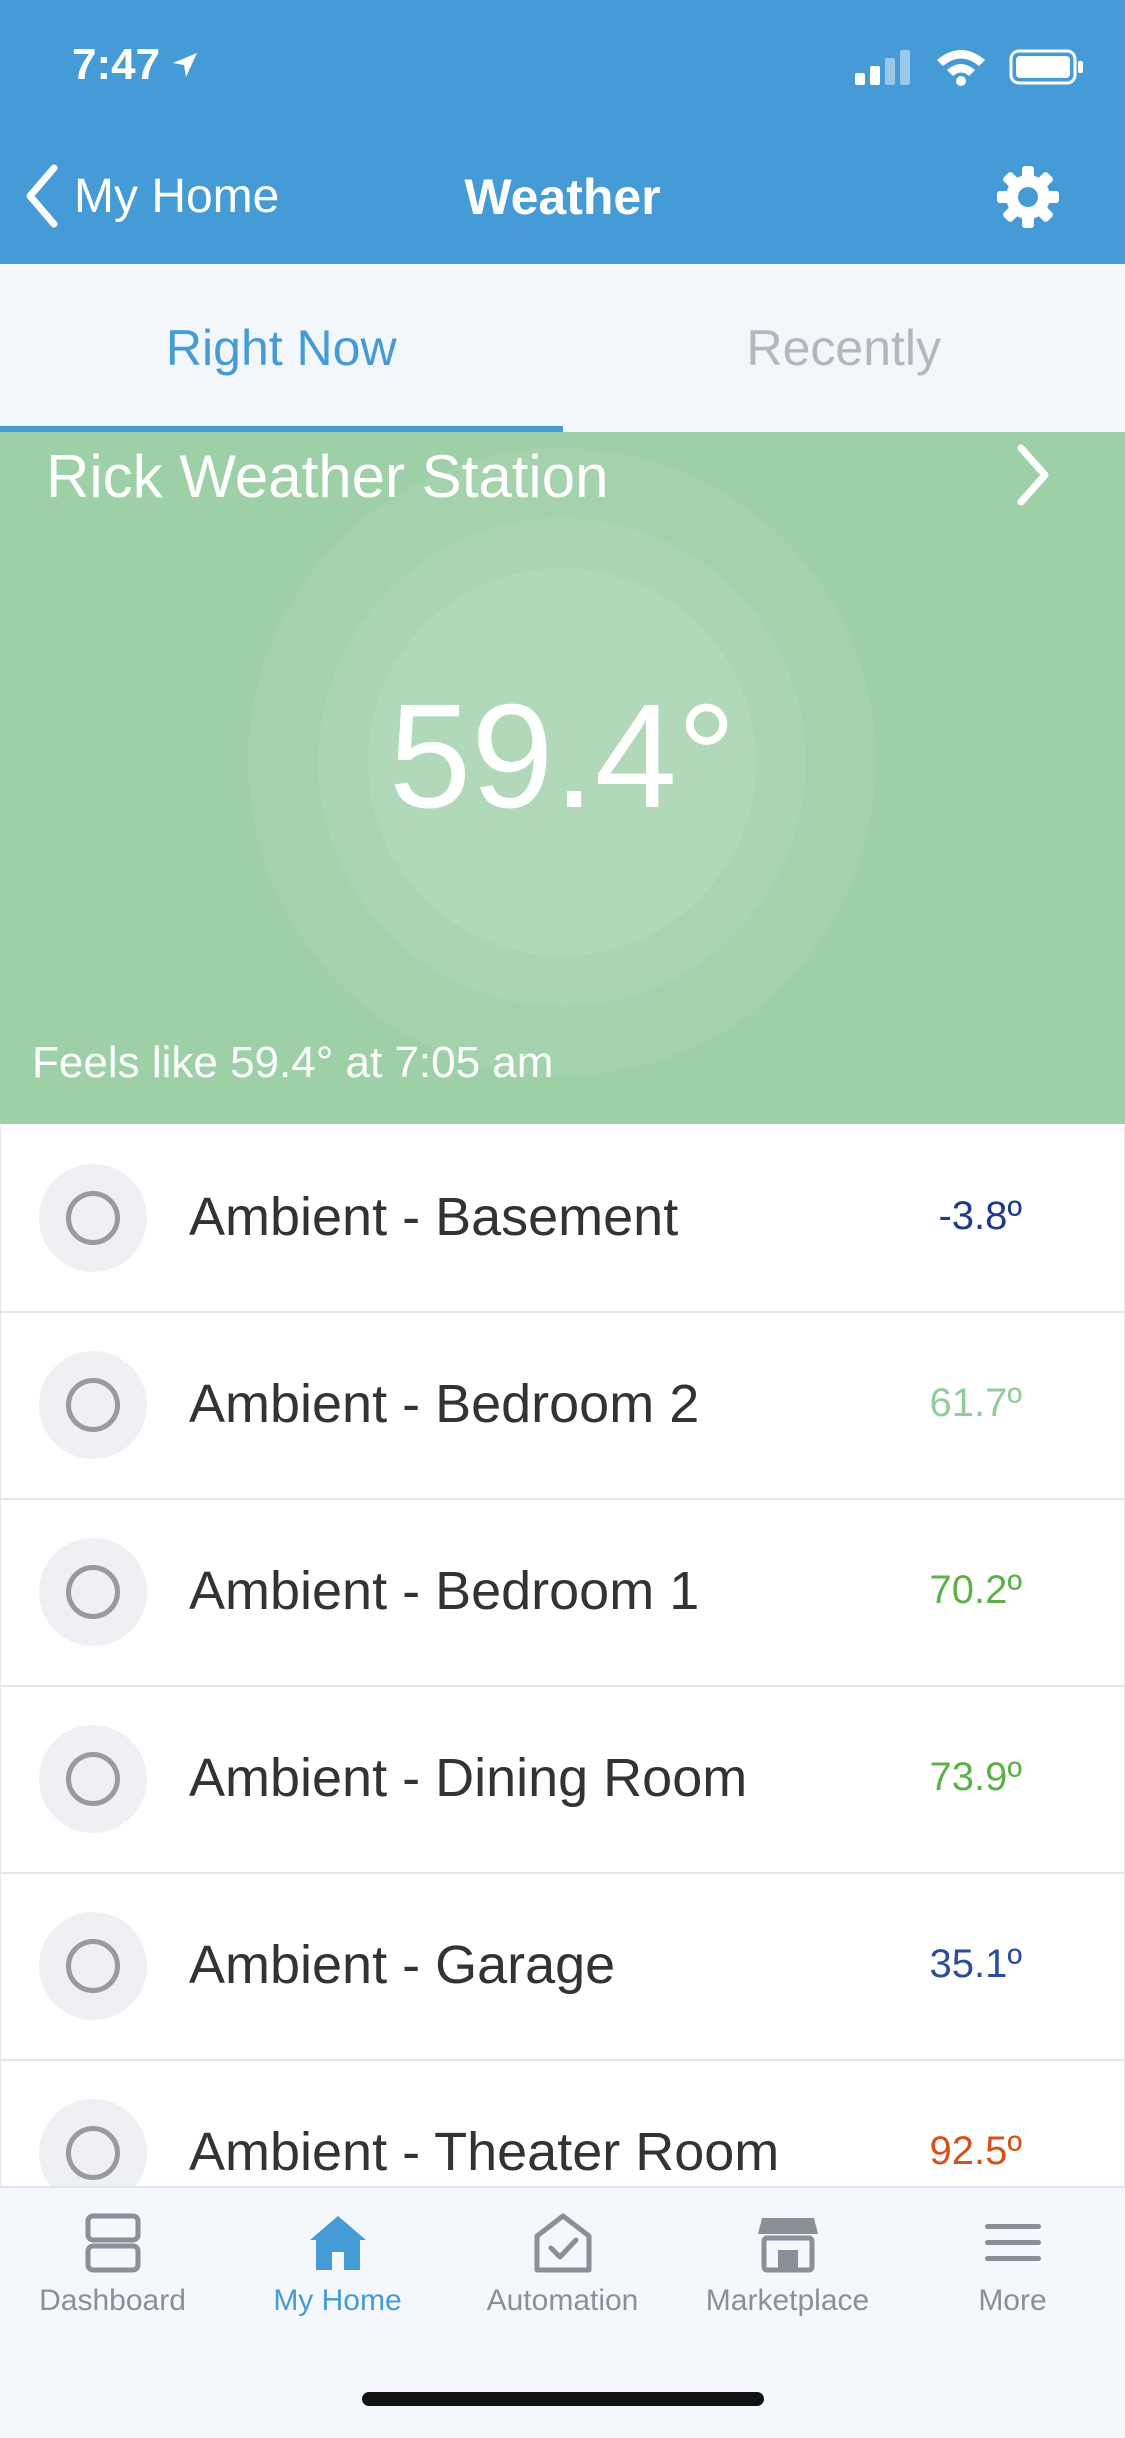 Image resolution: width=1125 pixels, height=2438 pixels. Describe the element at coordinates (787, 2301) in the screenshot. I see `tab-marketplace-label: Marketplace` at that location.